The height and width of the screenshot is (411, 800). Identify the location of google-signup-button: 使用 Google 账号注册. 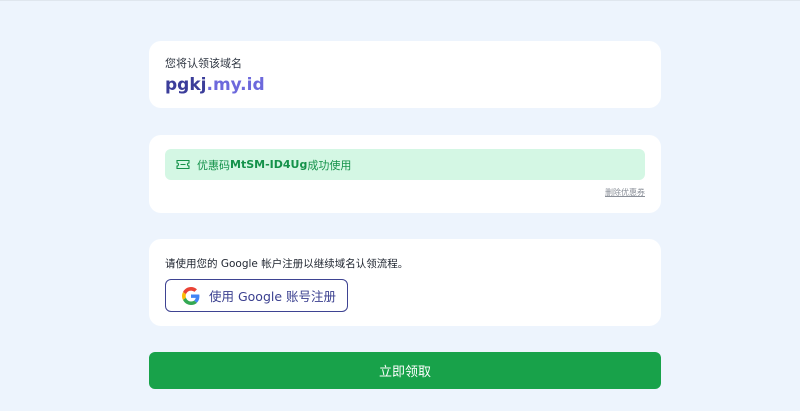
(256, 295).